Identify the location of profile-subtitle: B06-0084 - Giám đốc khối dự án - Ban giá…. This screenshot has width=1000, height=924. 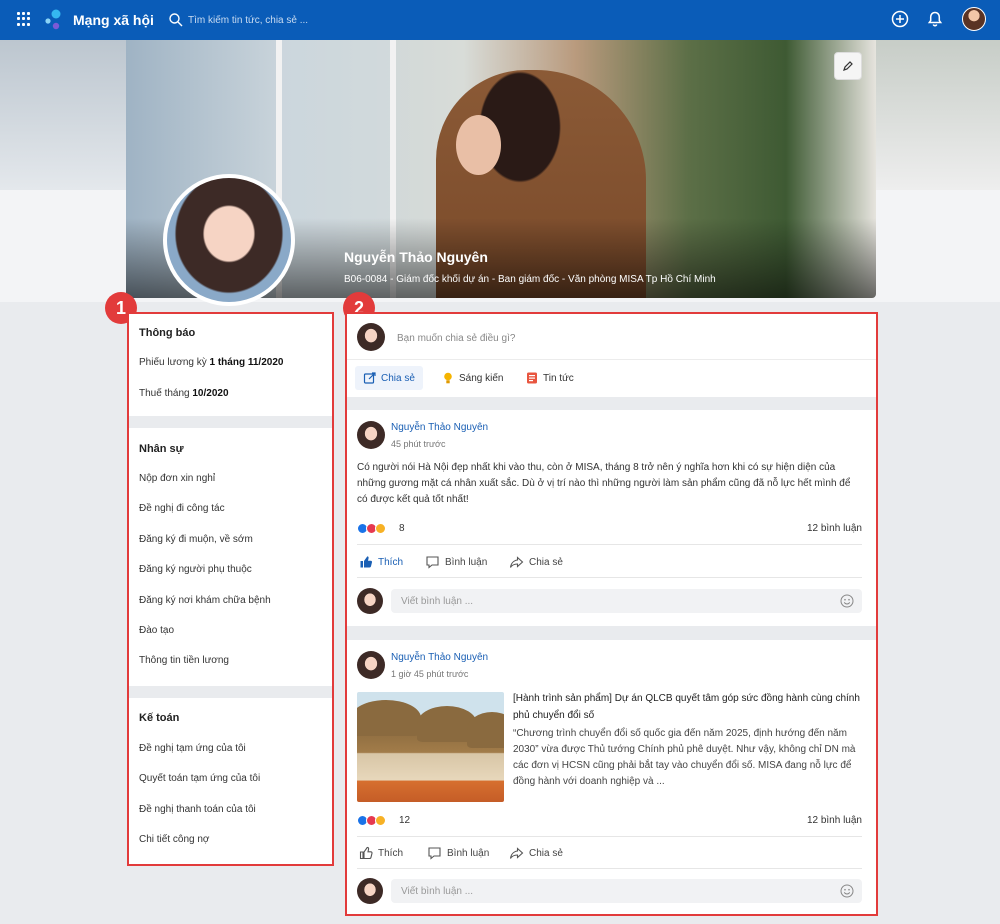
(530, 279).